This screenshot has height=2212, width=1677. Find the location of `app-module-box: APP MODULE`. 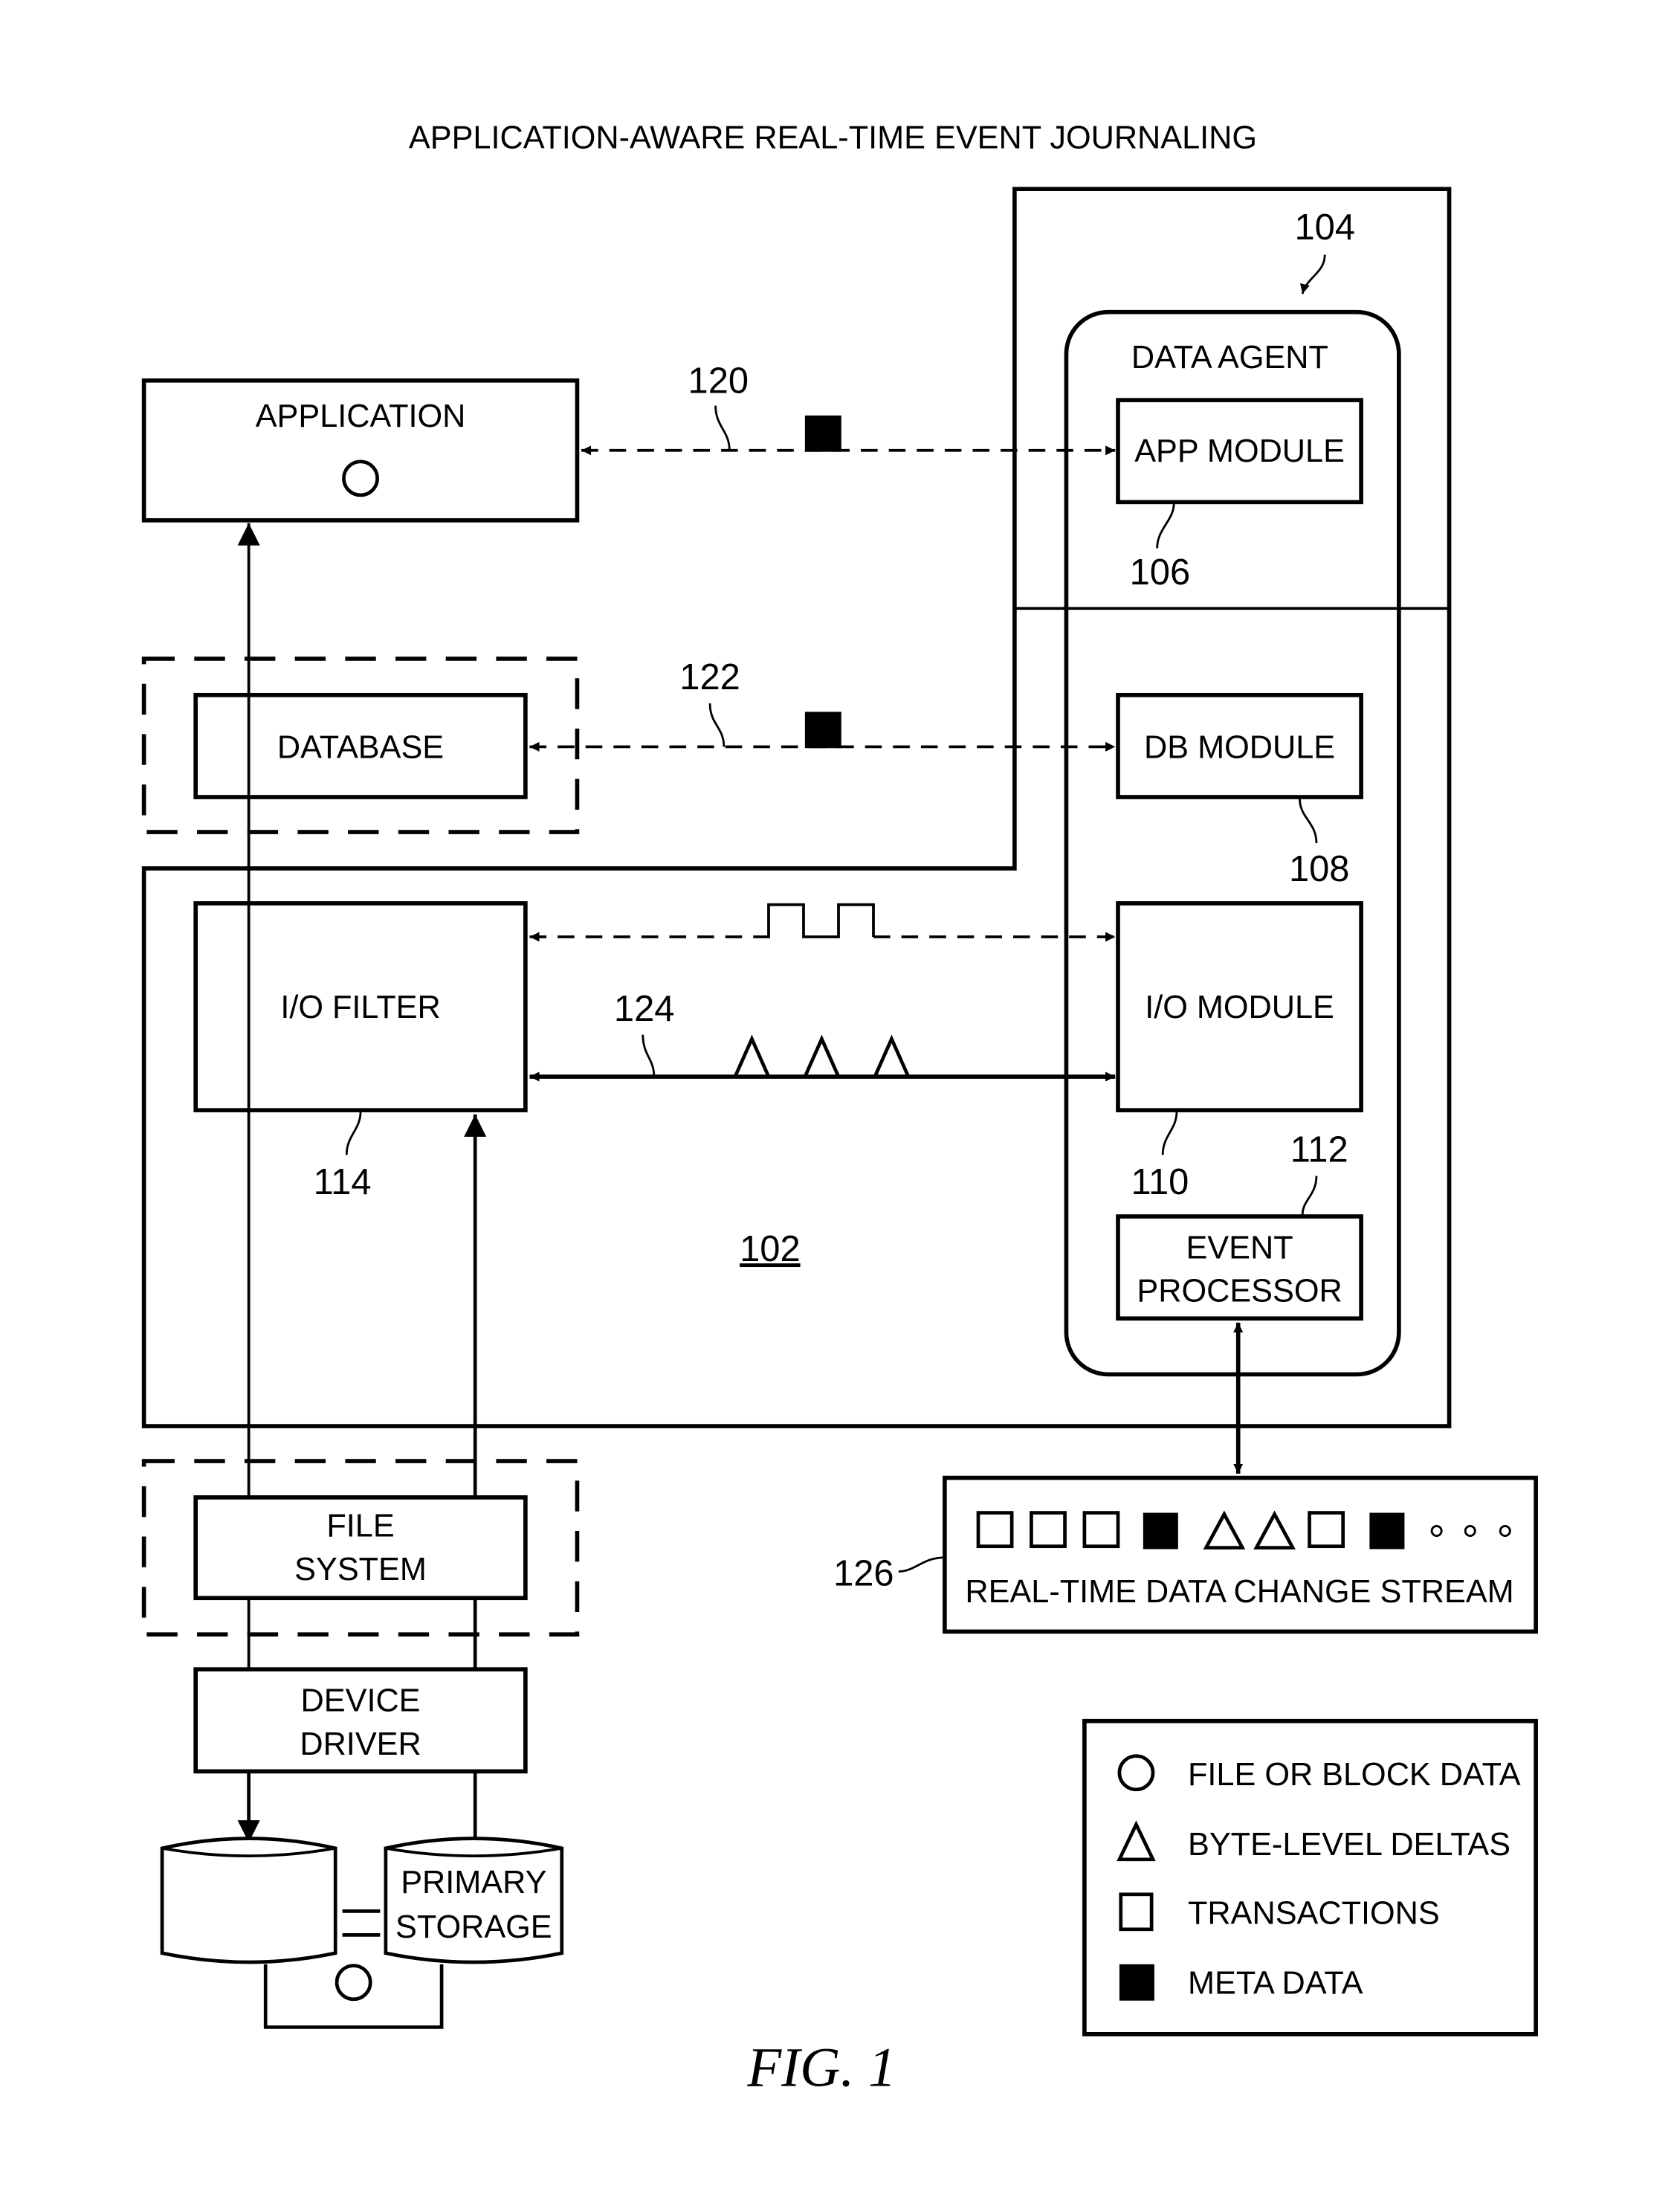

app-module-box: APP MODULE is located at coordinates (1239, 451).